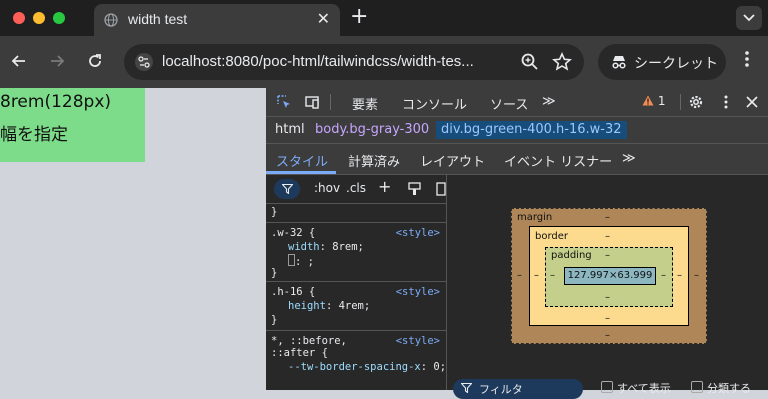 This screenshot has height=399, width=768. What do you see at coordinates (327, 188) in the screenshot?
I see `hov-toggle: :hov` at bounding box center [327, 188].